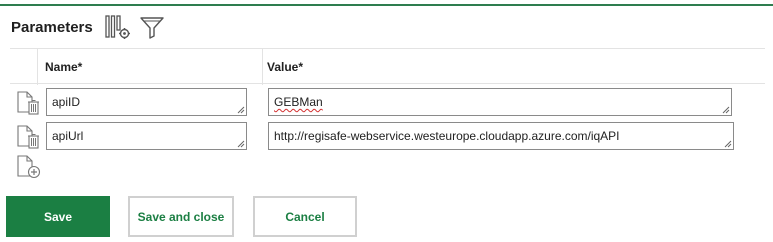 The width and height of the screenshot is (773, 242). I want to click on table-header-row: Name* Value*, so click(387, 66).